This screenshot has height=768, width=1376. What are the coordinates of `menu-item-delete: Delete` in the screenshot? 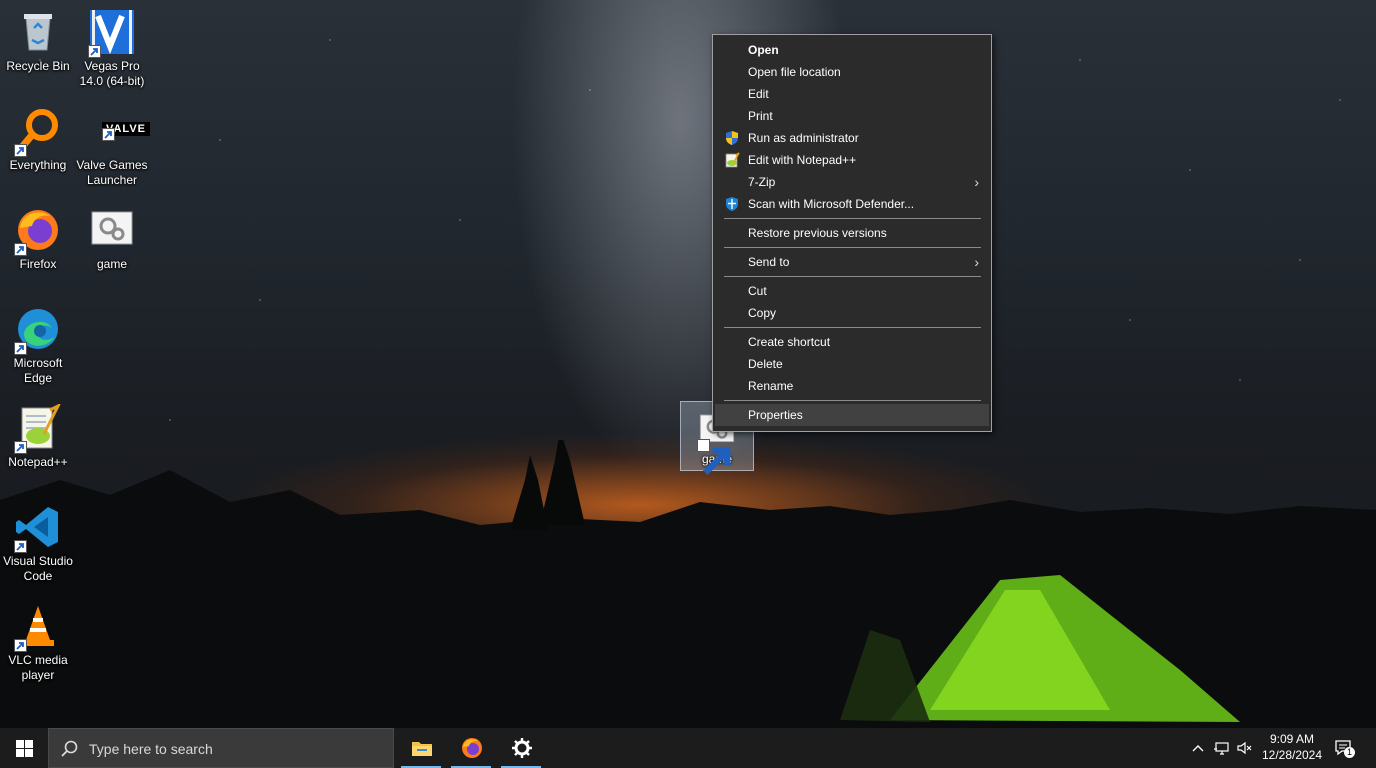 It's located at (852, 364).